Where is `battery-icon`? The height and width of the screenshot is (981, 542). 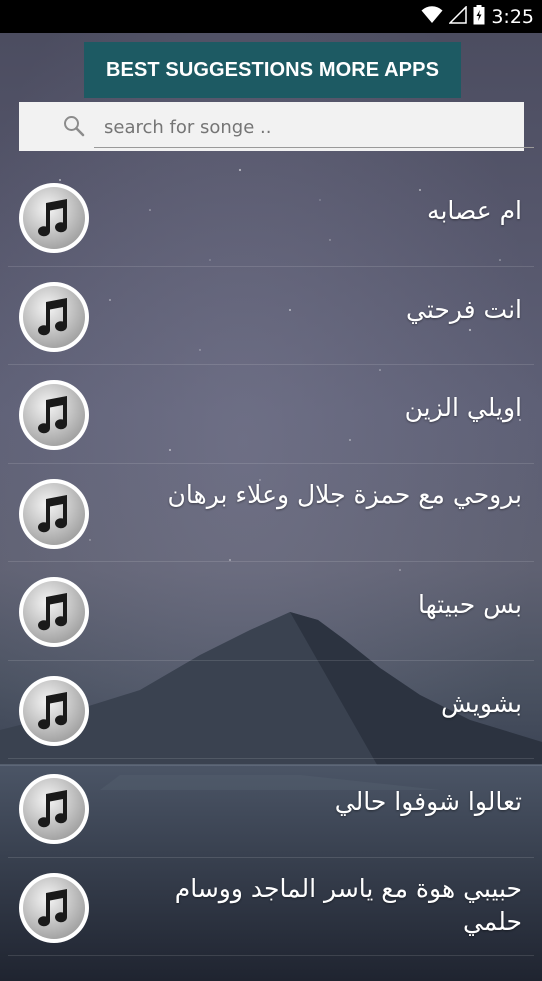
battery-icon is located at coordinates (479, 17).